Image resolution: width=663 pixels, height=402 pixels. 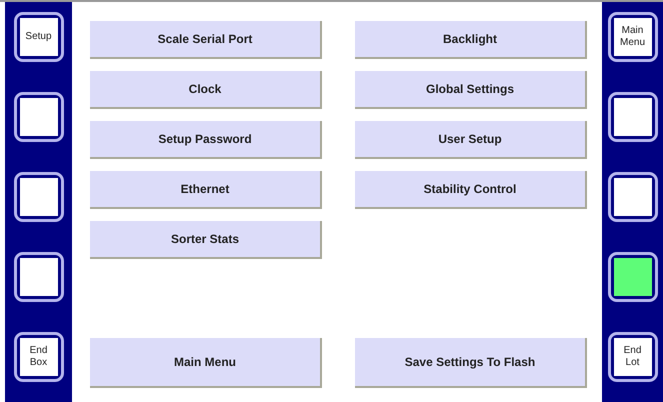 I want to click on menu-button: User Setup, so click(x=471, y=140).